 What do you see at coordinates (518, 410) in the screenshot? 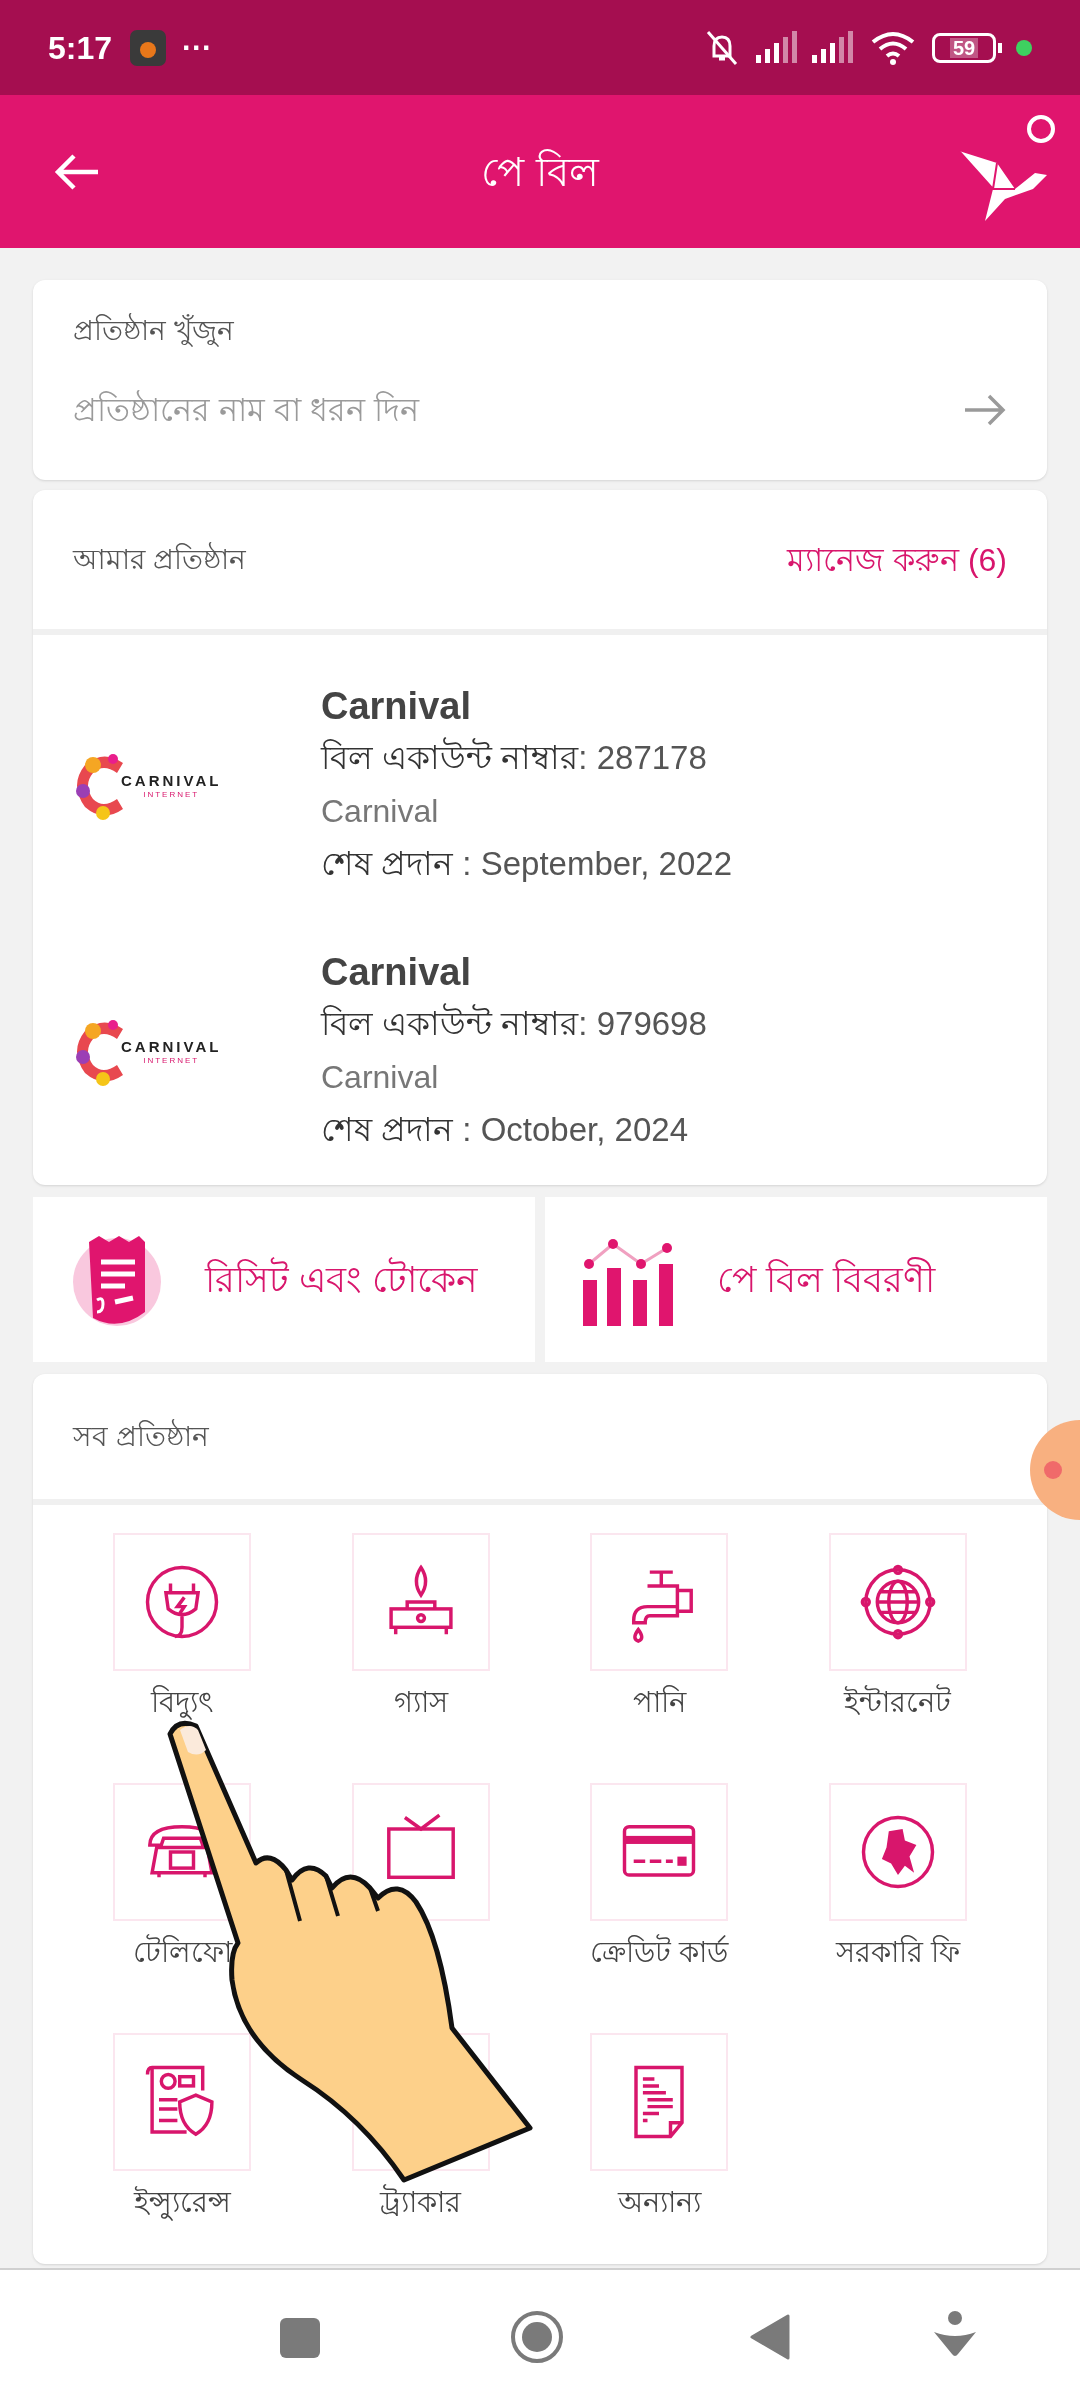
I see `search-field: প্রতিষ্ঠানের নাম বা ধরন দিন` at bounding box center [518, 410].